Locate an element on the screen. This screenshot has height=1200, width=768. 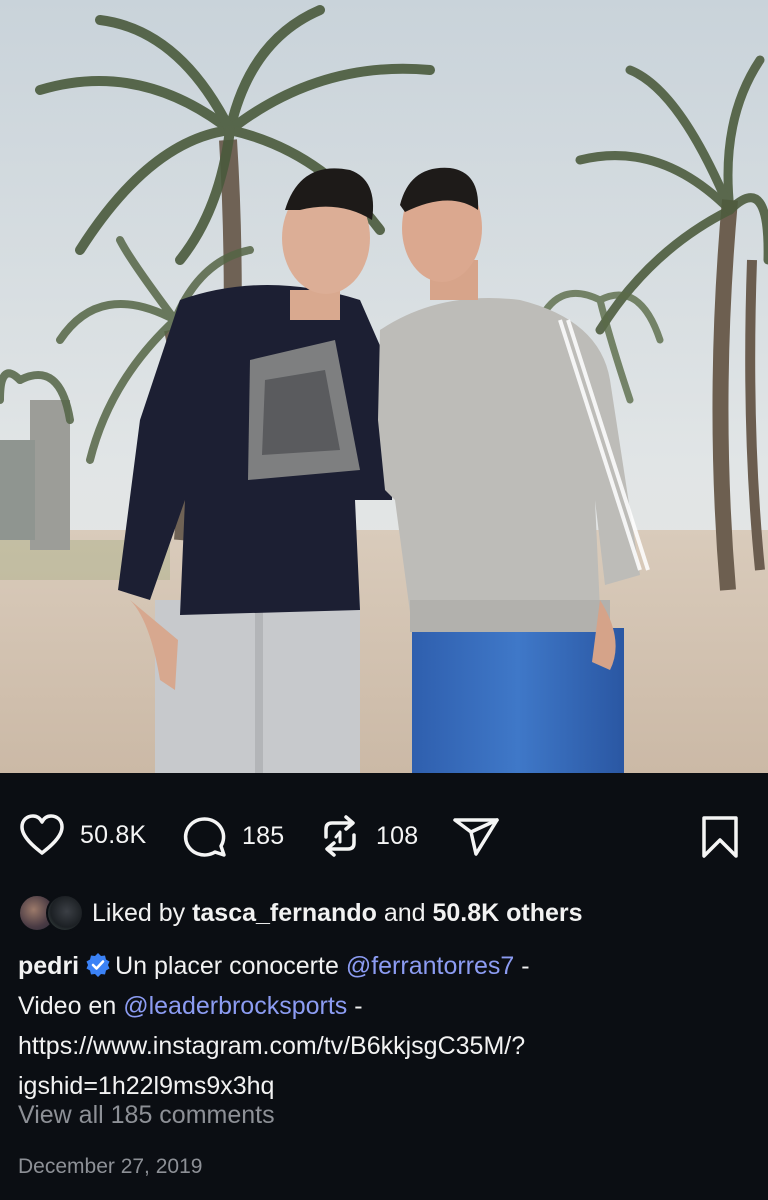
caption-text-4: - is located at coordinates (358, 1006).